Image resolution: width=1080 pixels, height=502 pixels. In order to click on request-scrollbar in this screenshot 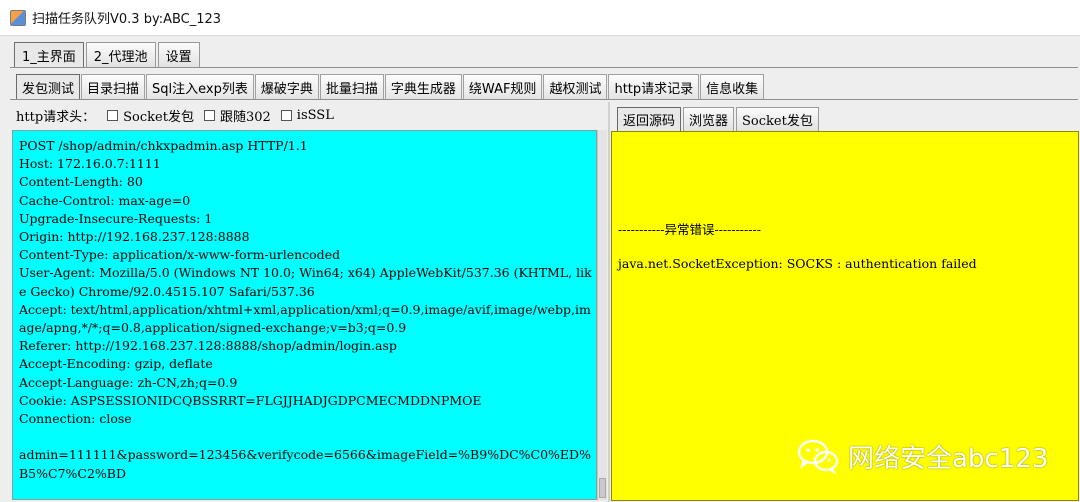, I will do `click(602, 315)`.